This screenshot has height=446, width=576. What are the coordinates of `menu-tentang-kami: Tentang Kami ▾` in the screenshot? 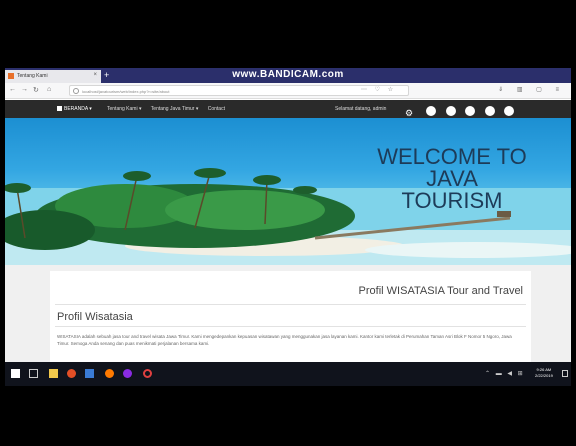 It's located at (124, 109).